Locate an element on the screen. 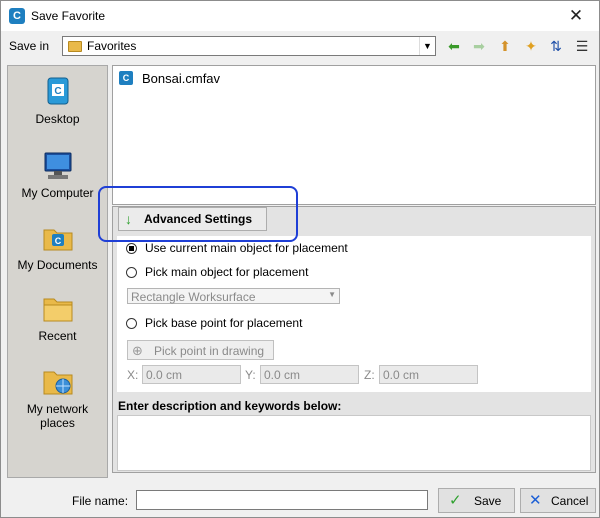 The width and height of the screenshot is (600, 518). y-label: Y: is located at coordinates (250, 375).